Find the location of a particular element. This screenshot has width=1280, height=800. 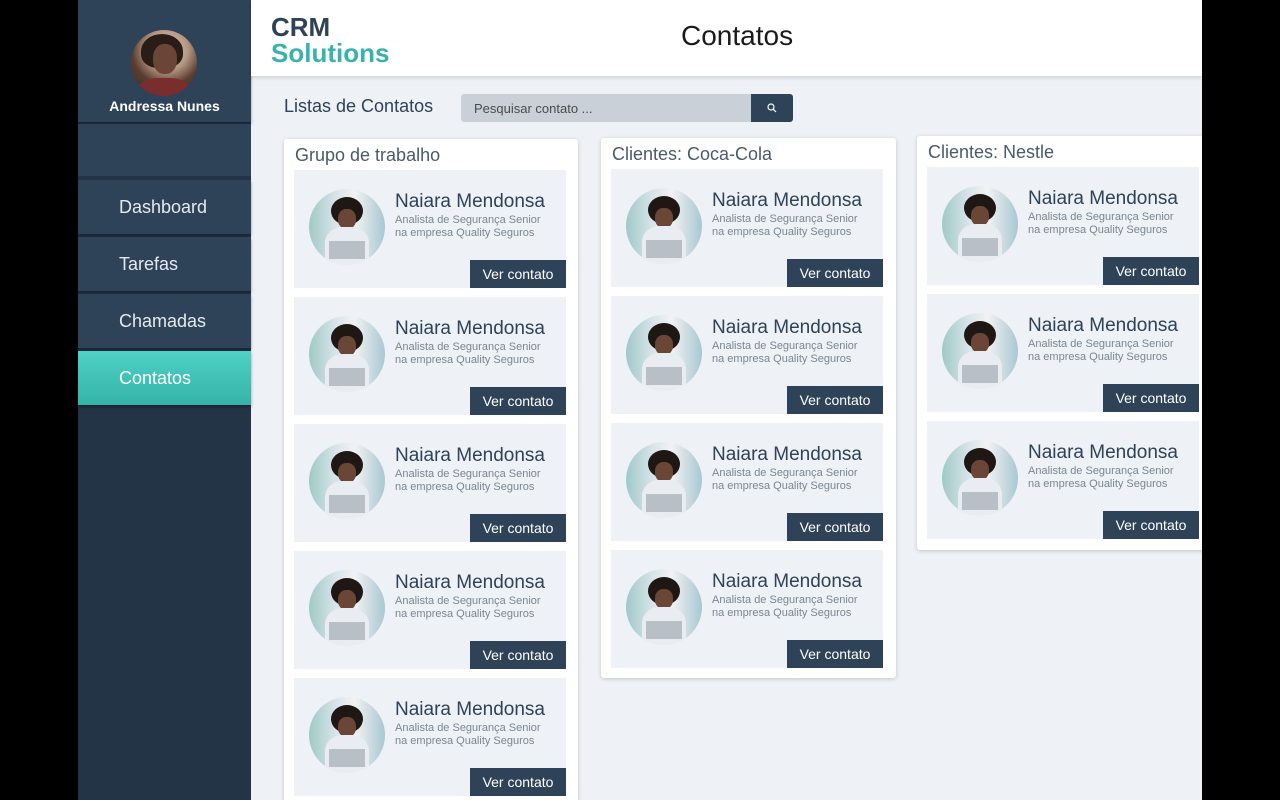

column-title: Clientes: Coca-Cola is located at coordinates (692, 154).